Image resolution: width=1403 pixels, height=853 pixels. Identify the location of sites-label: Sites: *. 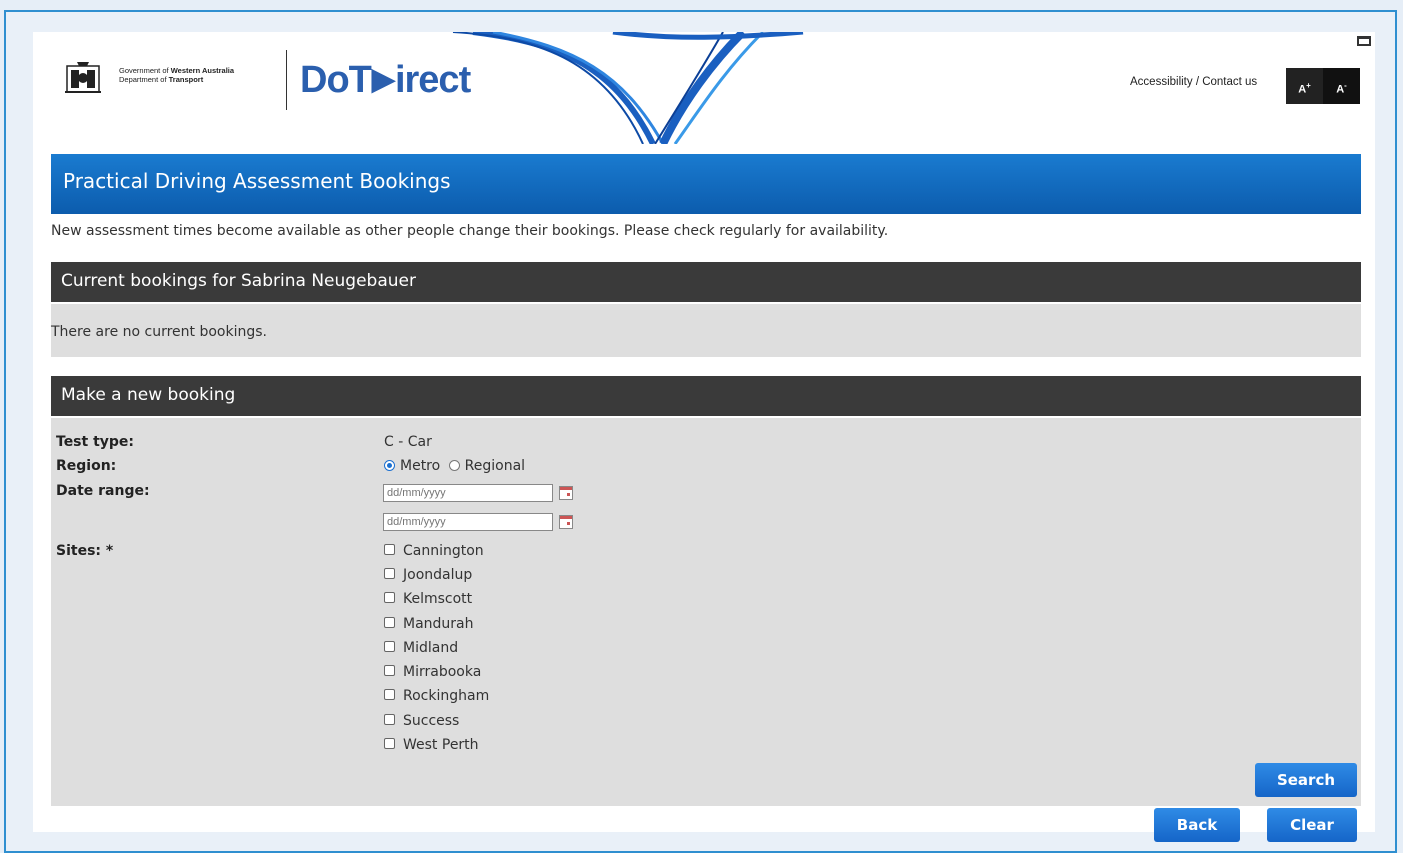
(85, 551).